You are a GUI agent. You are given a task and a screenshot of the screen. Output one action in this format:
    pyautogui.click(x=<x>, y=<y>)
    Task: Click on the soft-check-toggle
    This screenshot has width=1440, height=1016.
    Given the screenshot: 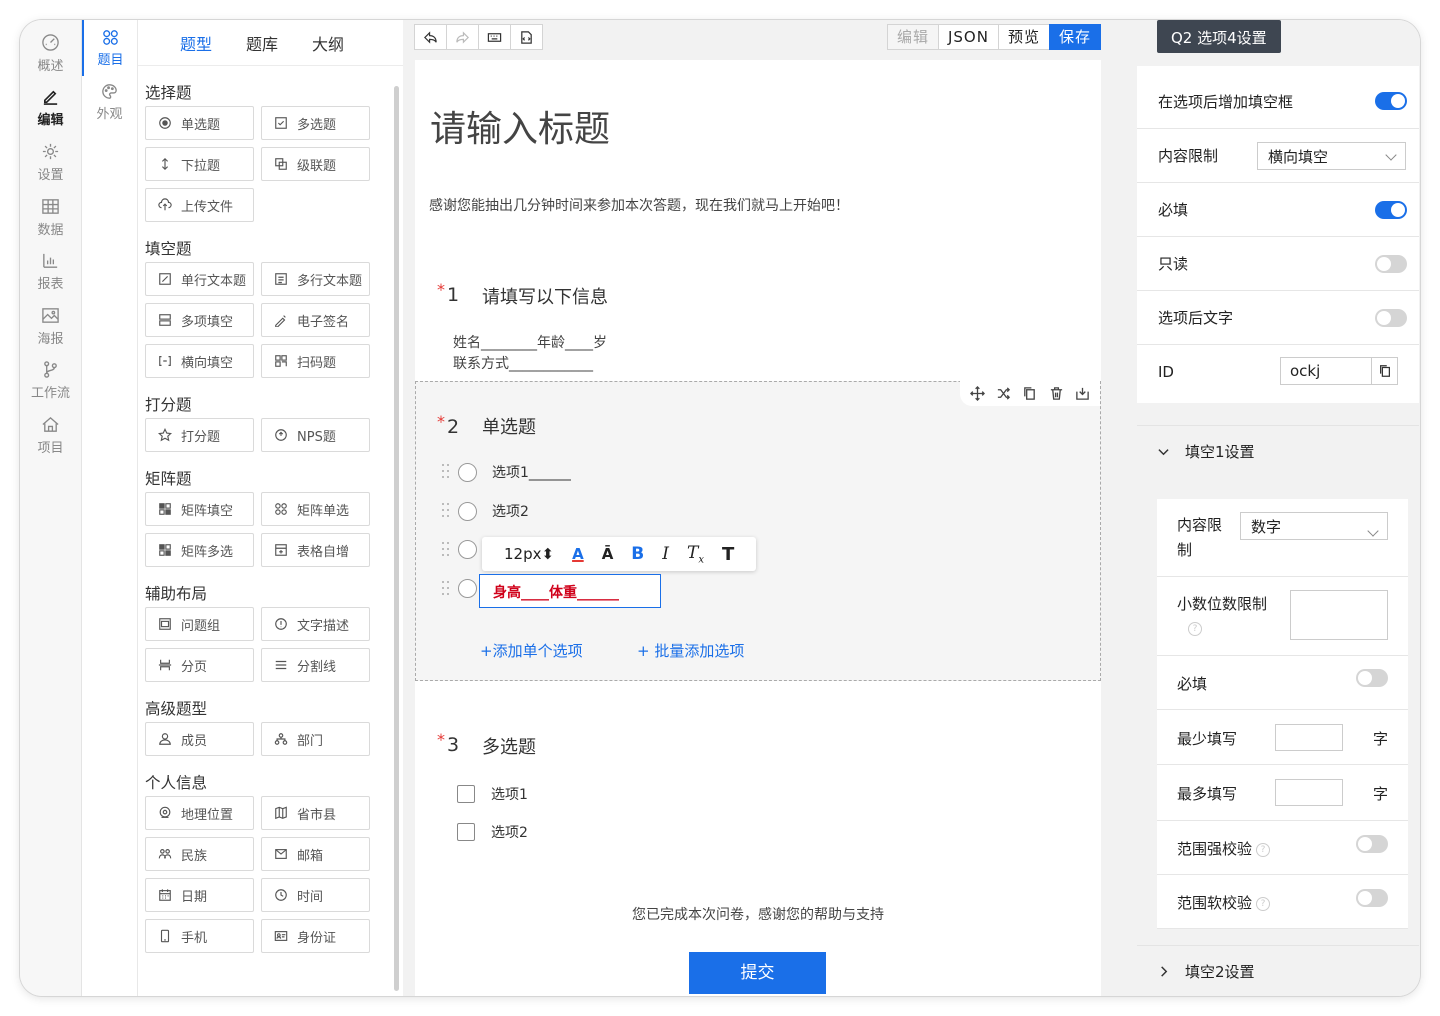 What is the action you would take?
    pyautogui.click(x=1372, y=898)
    